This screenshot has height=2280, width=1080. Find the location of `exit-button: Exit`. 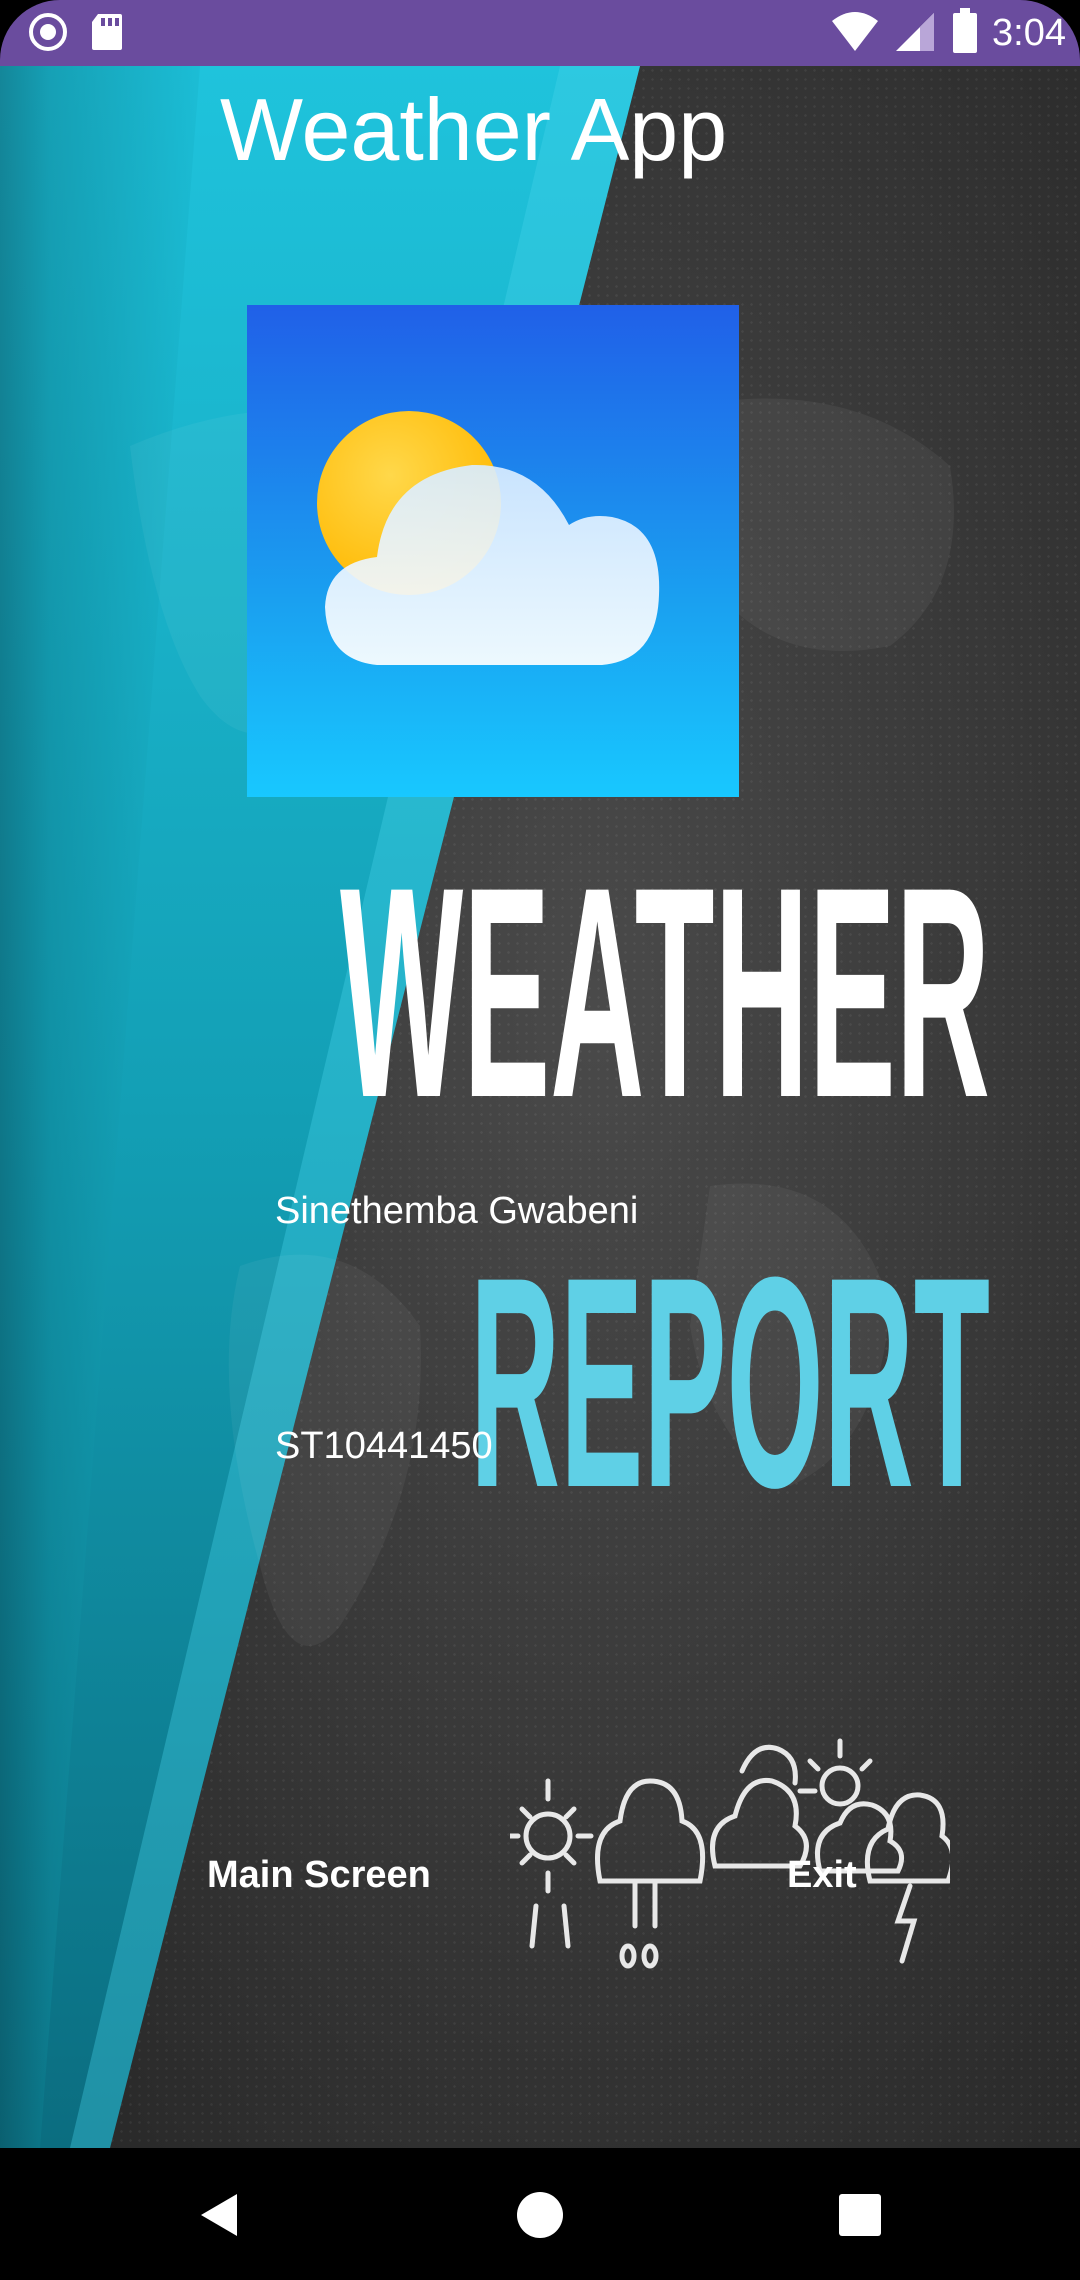

exit-button: Exit is located at coordinates (822, 1875).